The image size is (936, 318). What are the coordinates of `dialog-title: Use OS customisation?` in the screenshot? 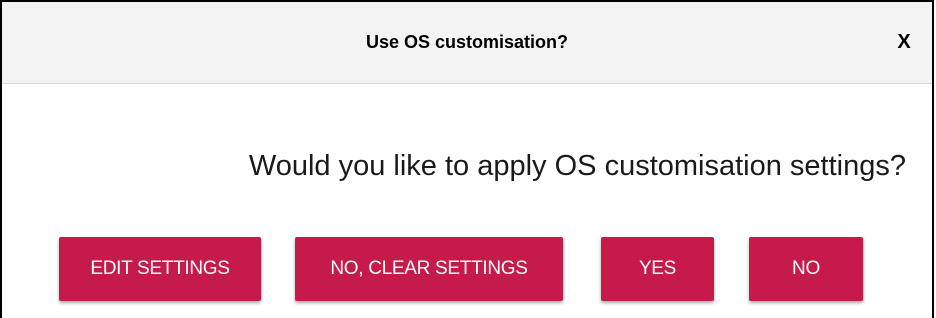 It's located at (467, 42).